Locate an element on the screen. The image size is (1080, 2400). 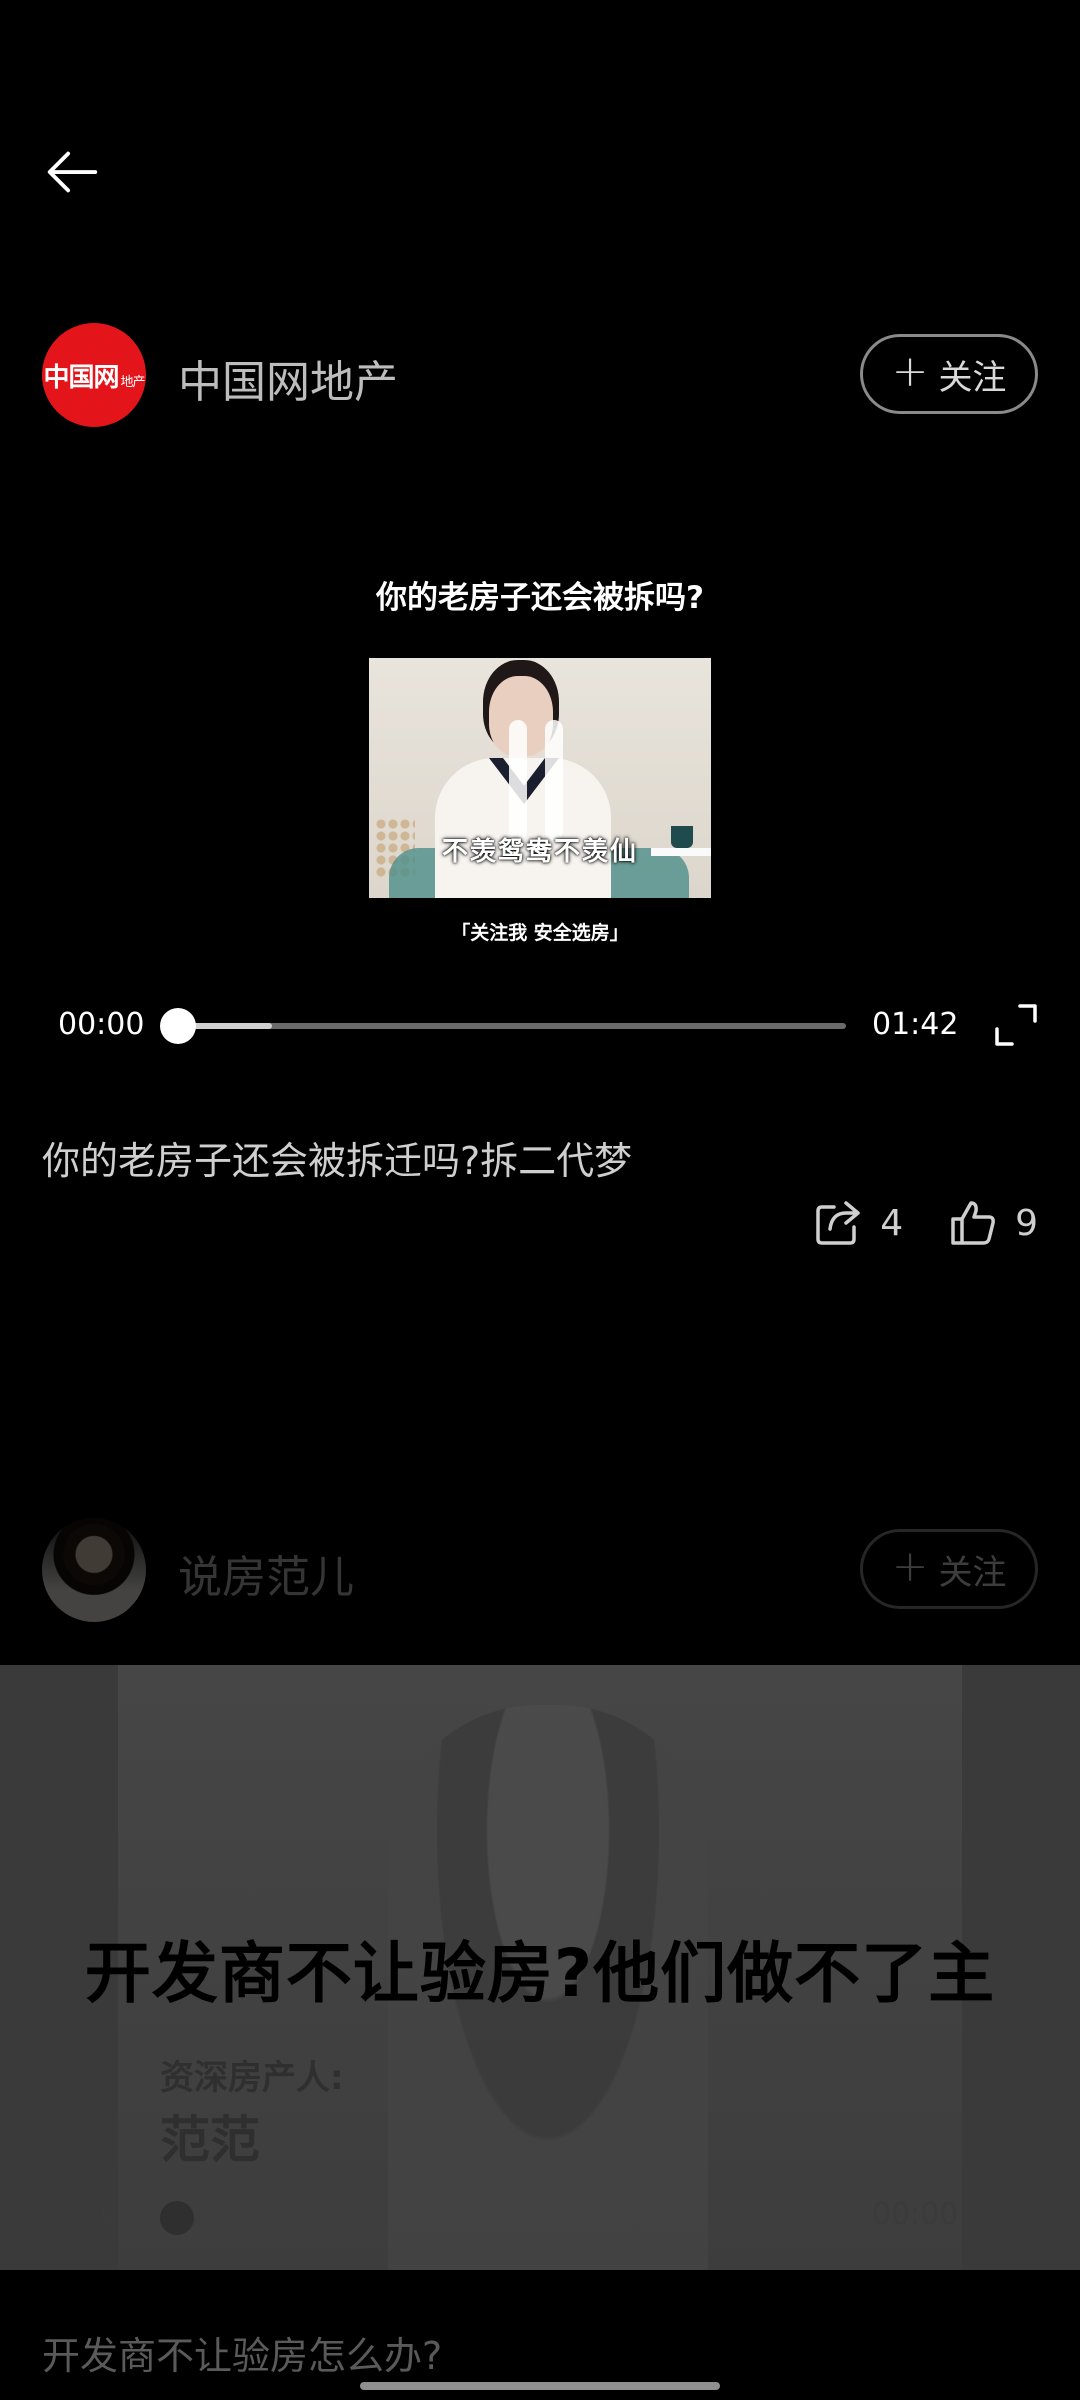
share-count: 4 is located at coordinates (892, 1223).